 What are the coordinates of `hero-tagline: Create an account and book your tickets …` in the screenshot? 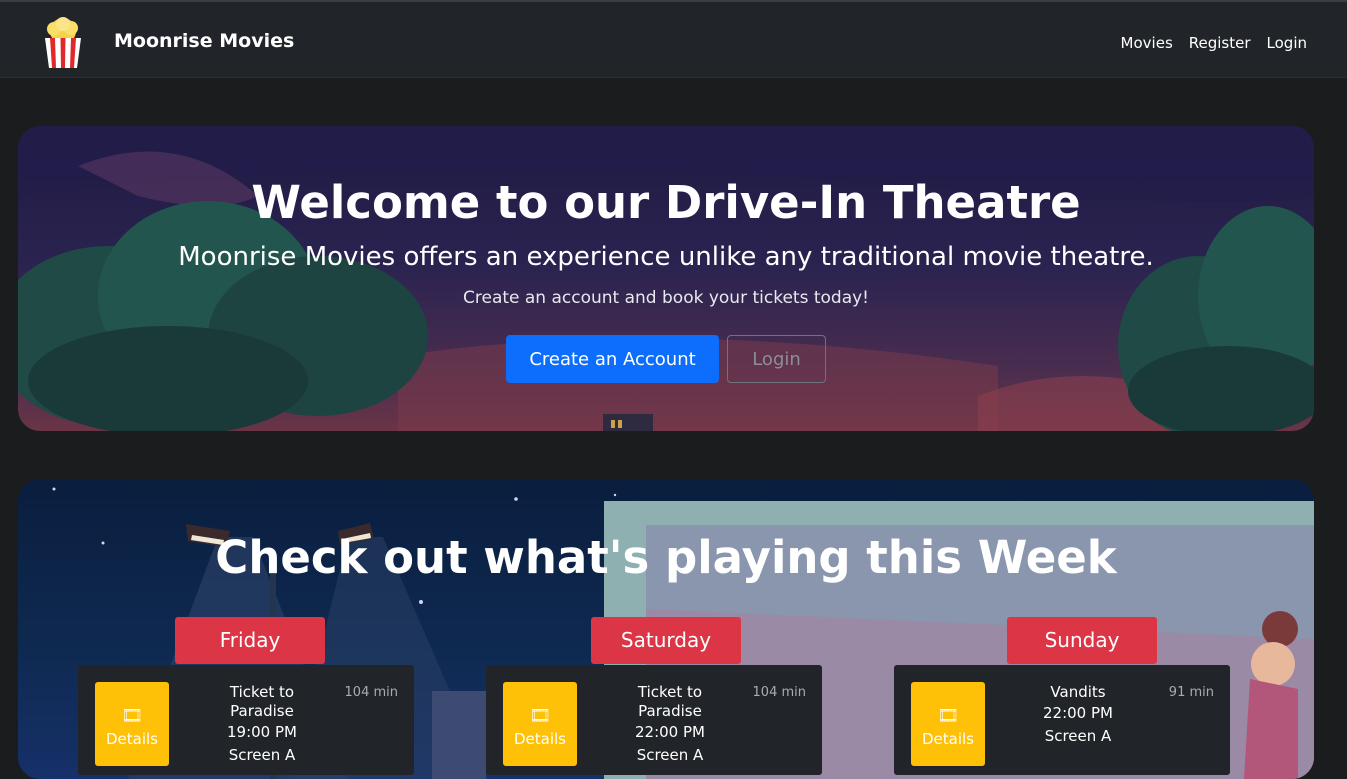 It's located at (666, 298).